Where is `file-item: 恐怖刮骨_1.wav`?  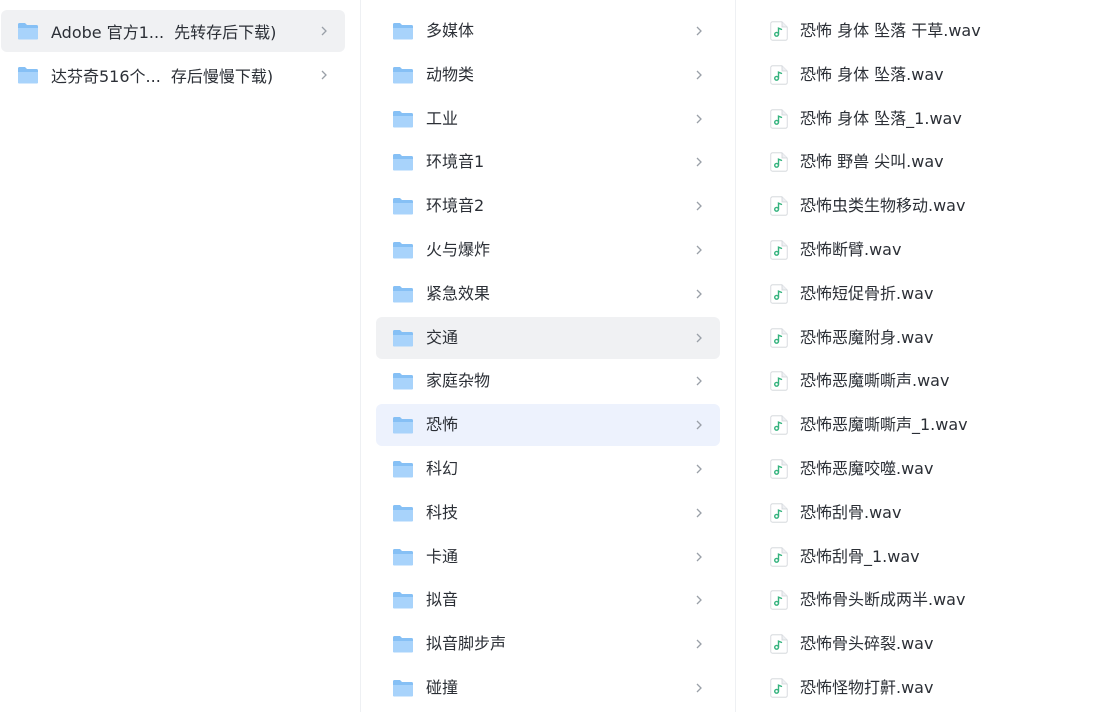
file-item: 恐怖刮骨_1.wav is located at coordinates (921, 557).